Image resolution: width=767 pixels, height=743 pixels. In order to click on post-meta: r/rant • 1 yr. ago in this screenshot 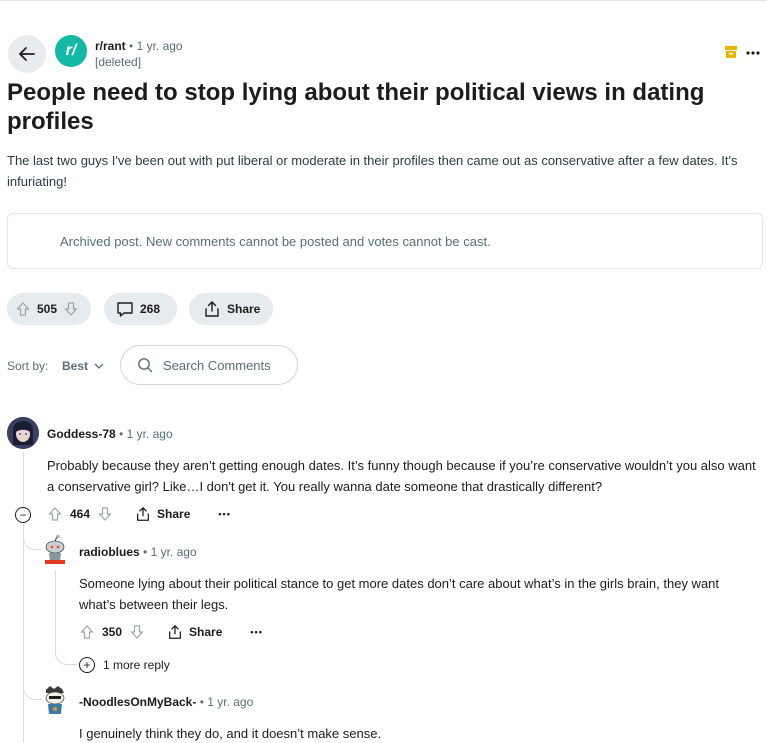, I will do `click(139, 46)`.